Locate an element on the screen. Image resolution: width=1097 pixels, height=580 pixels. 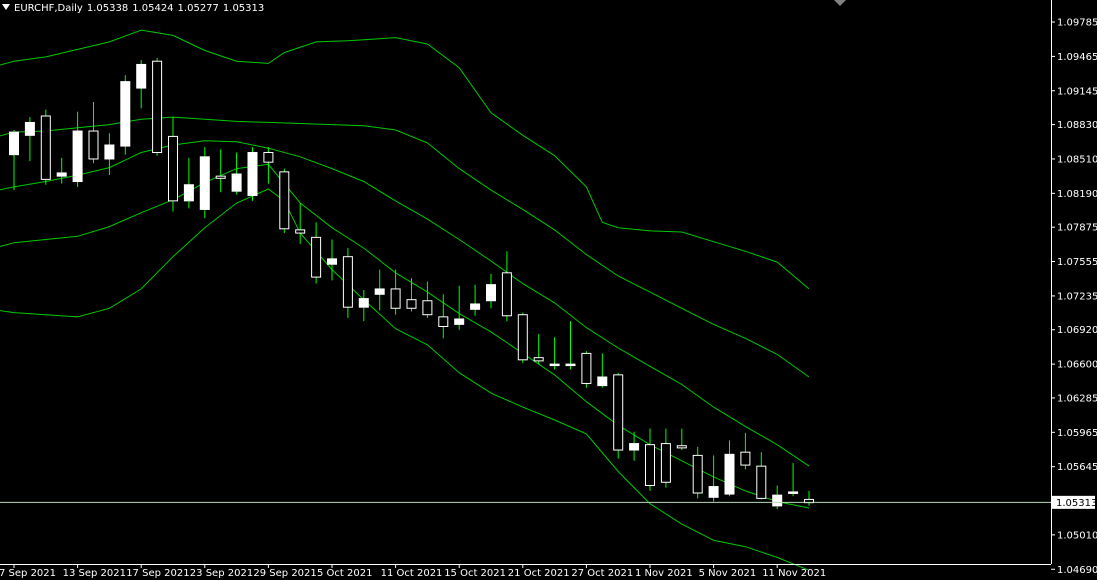
chart-shift-icon is located at coordinates (840, 3).